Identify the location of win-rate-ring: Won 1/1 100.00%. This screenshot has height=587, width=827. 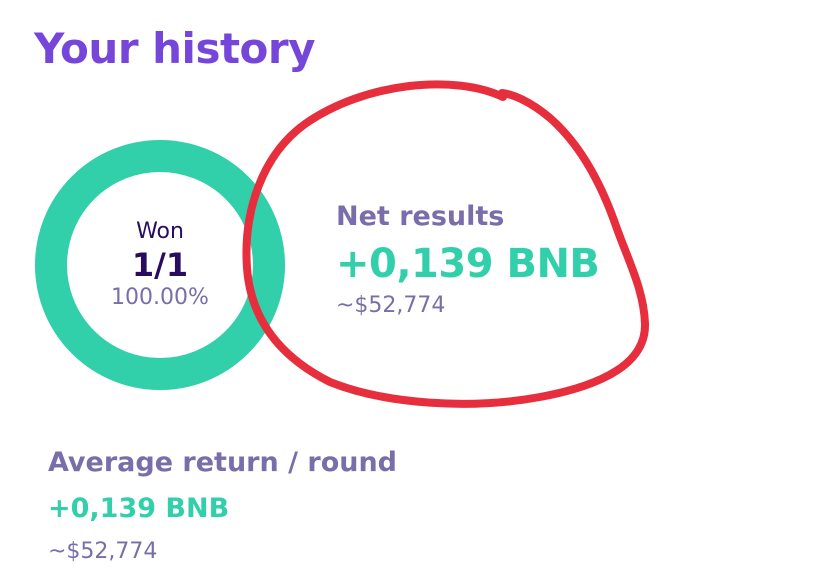
(160, 265).